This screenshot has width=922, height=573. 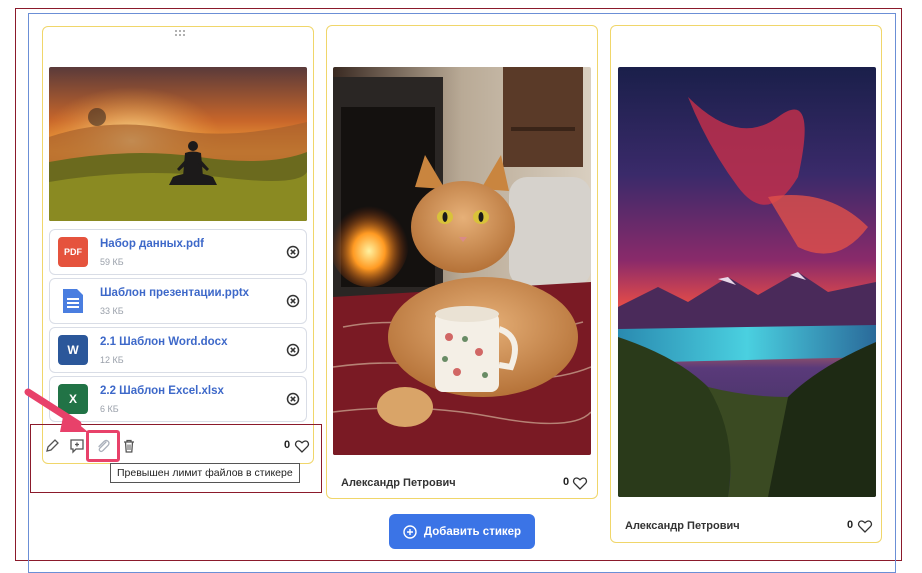 I want to click on add-sticker-button: Добавить стикер, so click(x=462, y=531).